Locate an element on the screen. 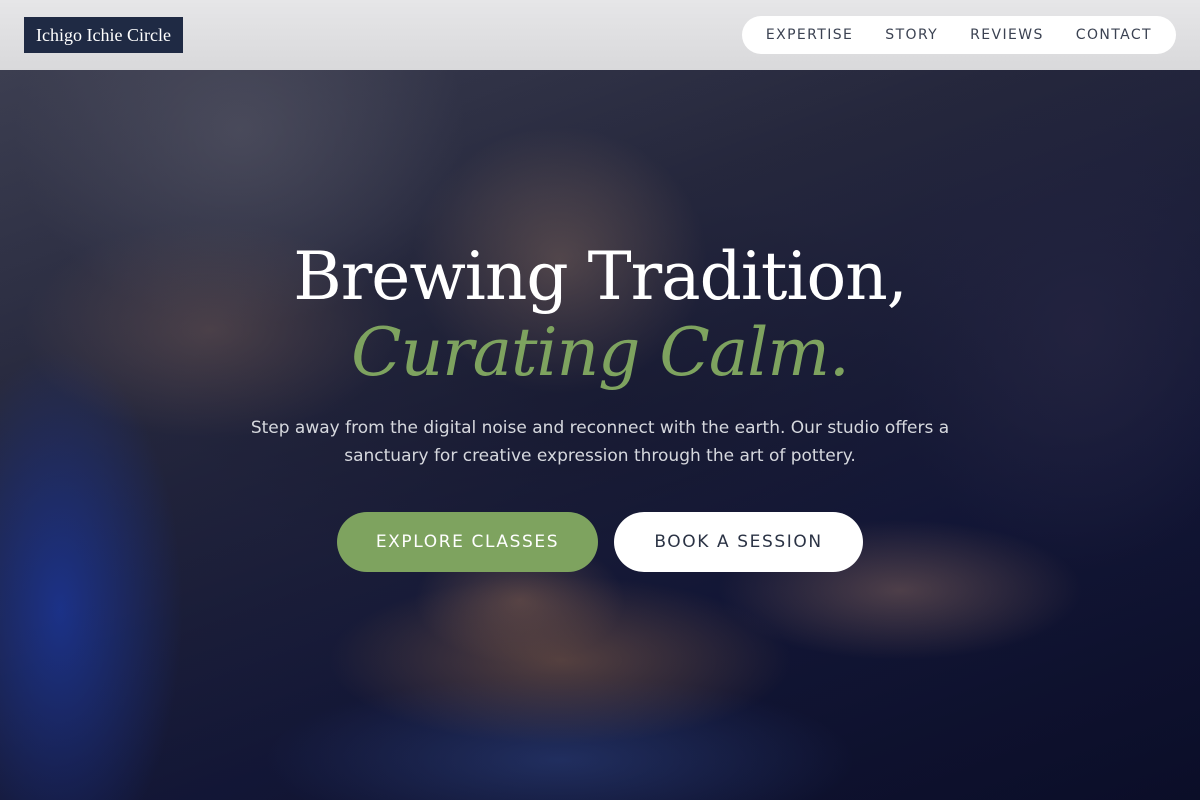  nav-item-reviews: REVIEWS is located at coordinates (1007, 35).